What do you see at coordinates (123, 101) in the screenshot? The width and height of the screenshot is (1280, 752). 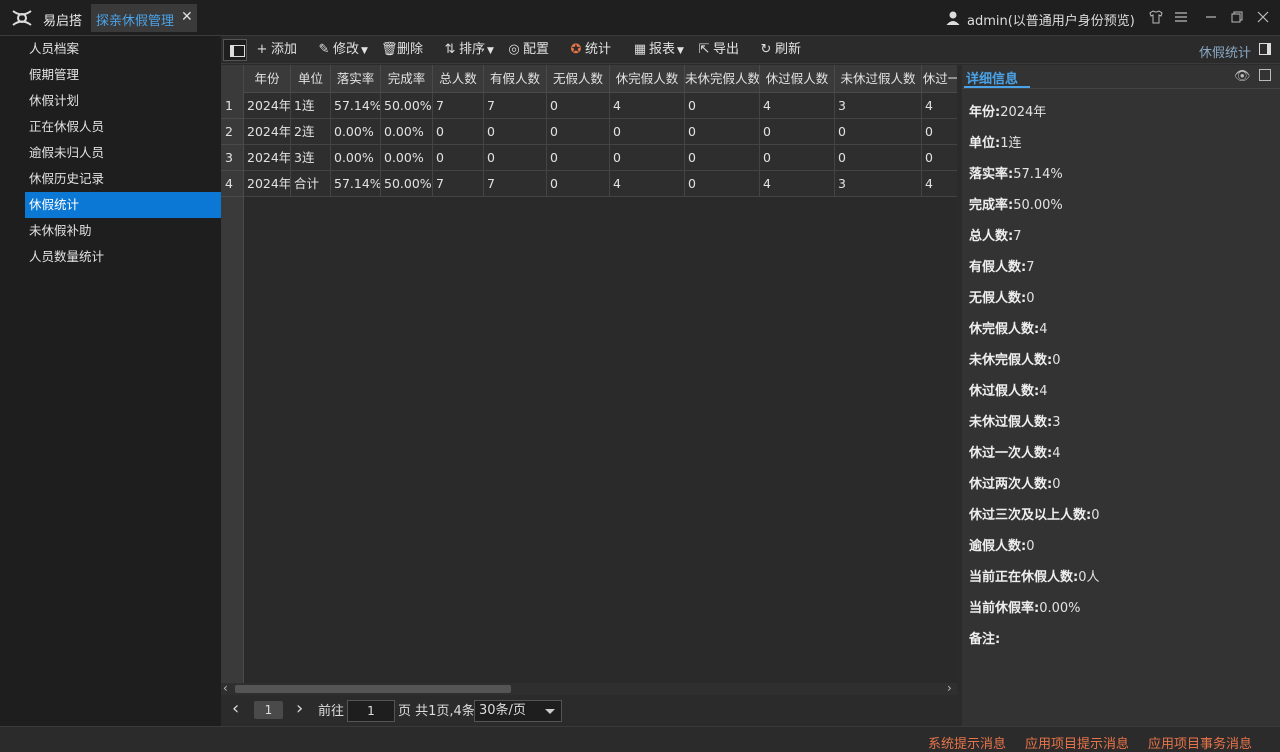 I see `sidebar-item-leave-plan: 休假计划` at bounding box center [123, 101].